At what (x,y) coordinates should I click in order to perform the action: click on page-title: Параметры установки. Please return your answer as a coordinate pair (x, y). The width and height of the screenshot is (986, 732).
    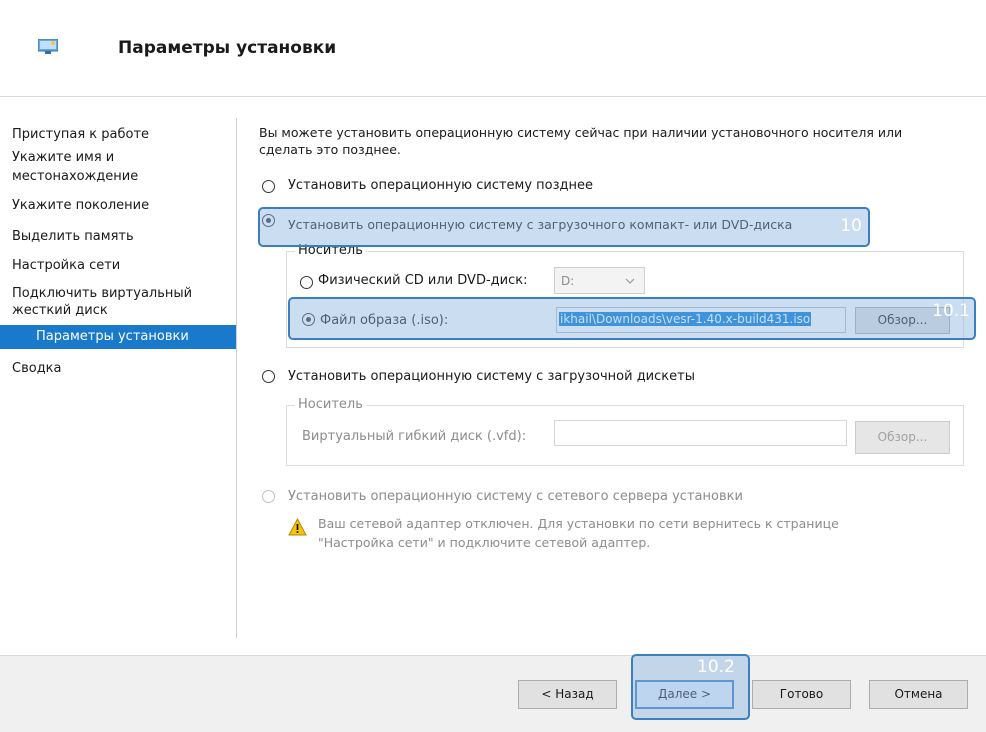
    Looking at the image, I should click on (227, 48).